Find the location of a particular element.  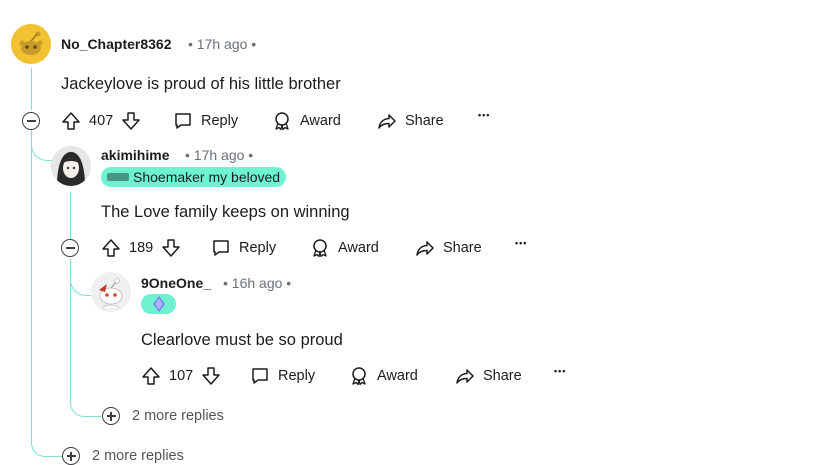

user-avatar-image is located at coordinates (71, 166).